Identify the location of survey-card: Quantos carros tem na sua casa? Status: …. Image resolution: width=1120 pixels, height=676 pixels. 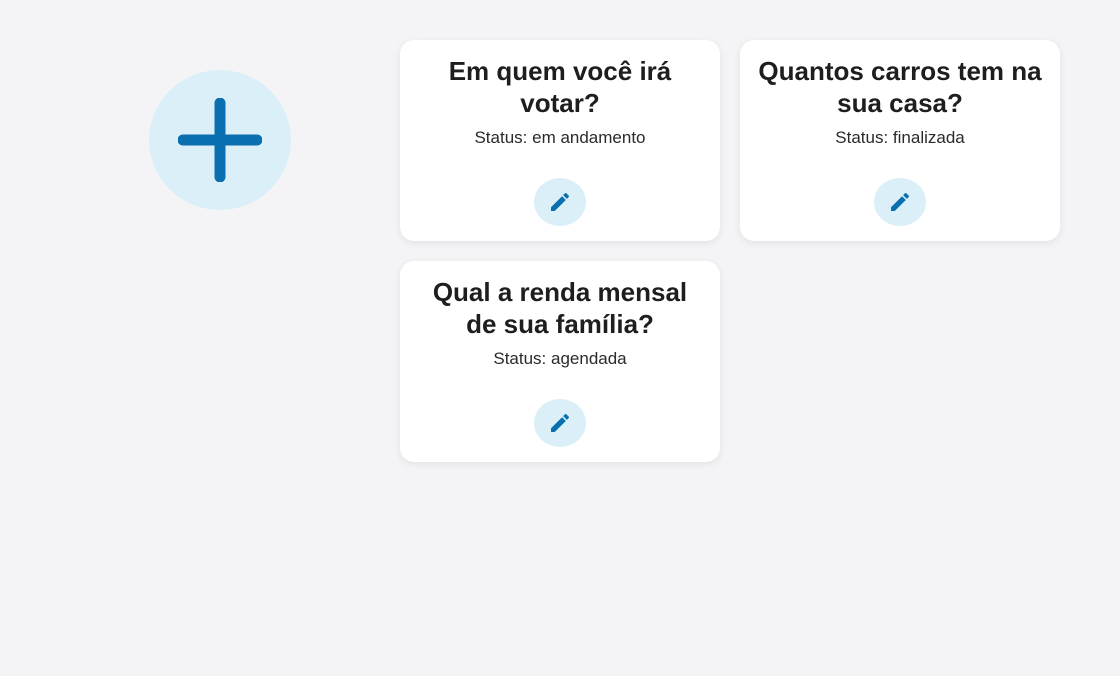
(900, 140).